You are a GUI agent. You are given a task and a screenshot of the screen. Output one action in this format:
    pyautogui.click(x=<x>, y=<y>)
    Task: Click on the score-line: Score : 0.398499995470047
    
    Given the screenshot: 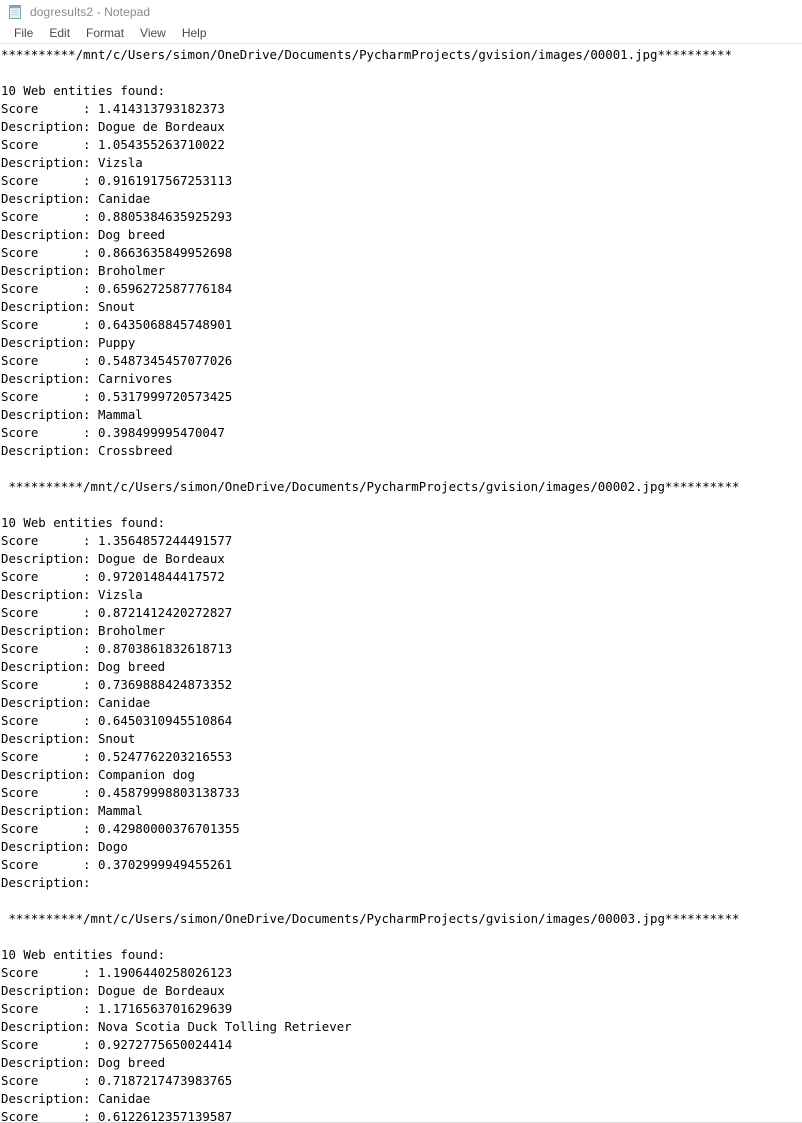 What is the action you would take?
    pyautogui.click(x=113, y=432)
    